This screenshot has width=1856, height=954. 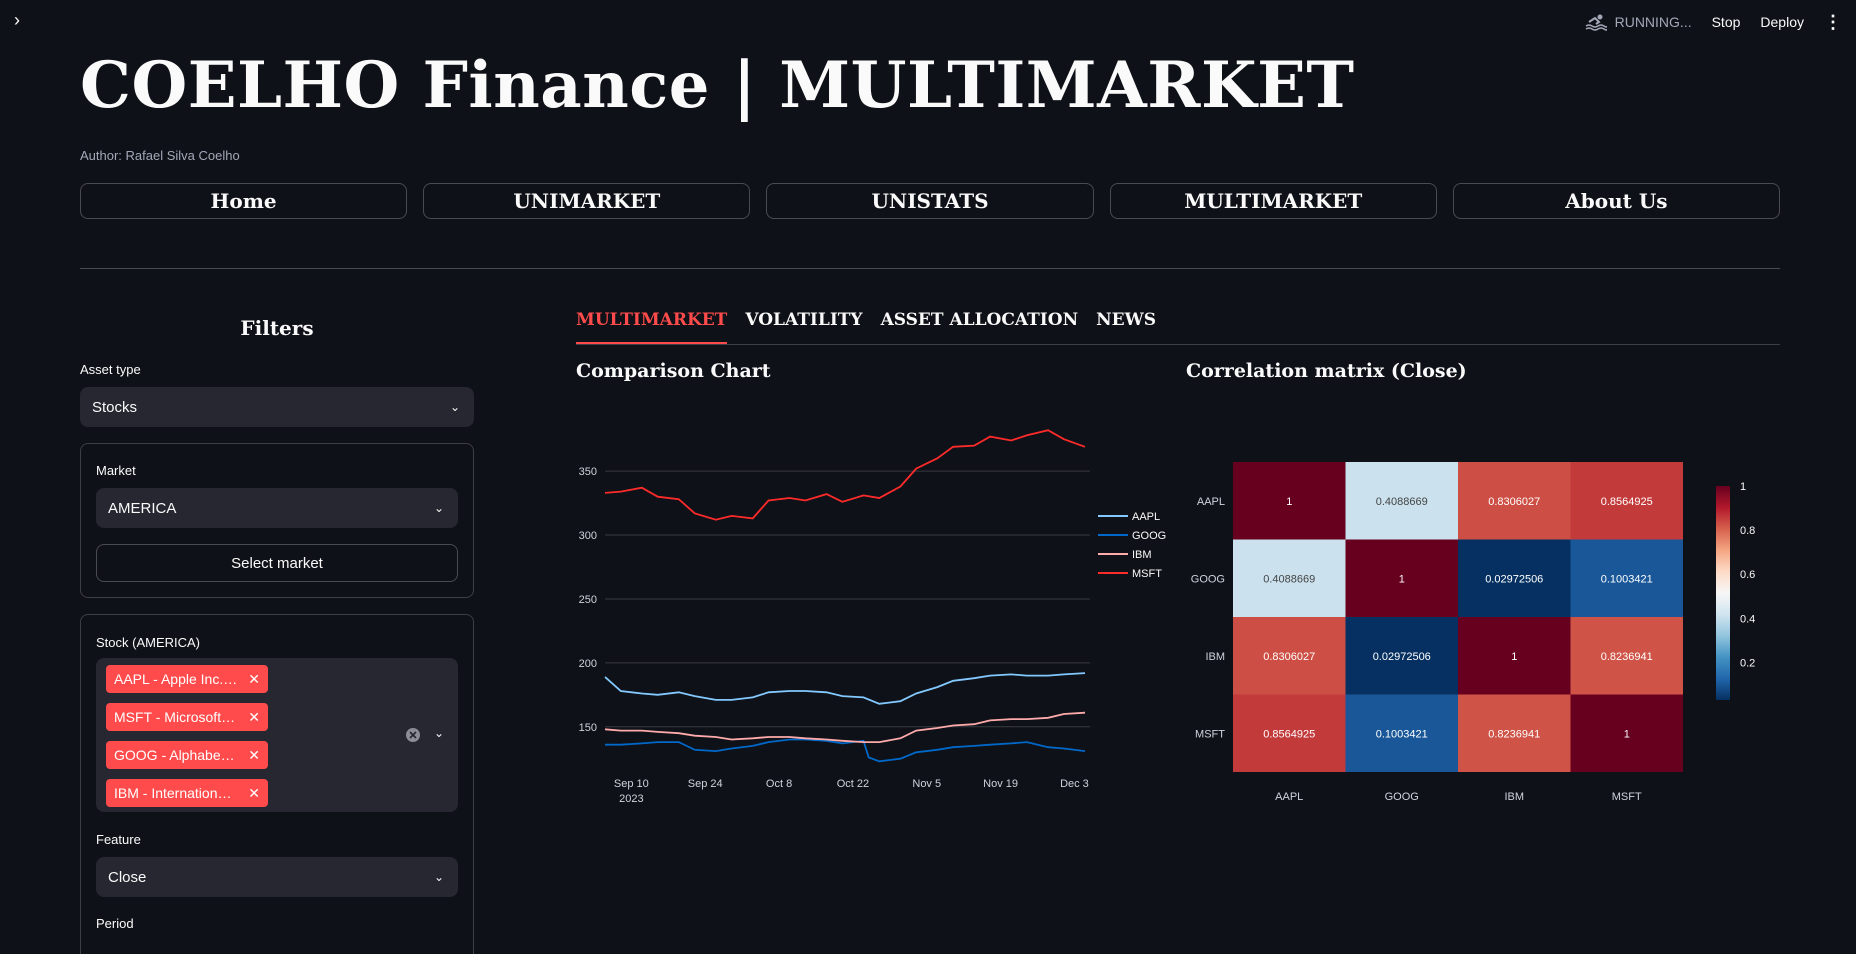 What do you see at coordinates (142, 508) in the screenshot?
I see `market-value: AMERICA` at bounding box center [142, 508].